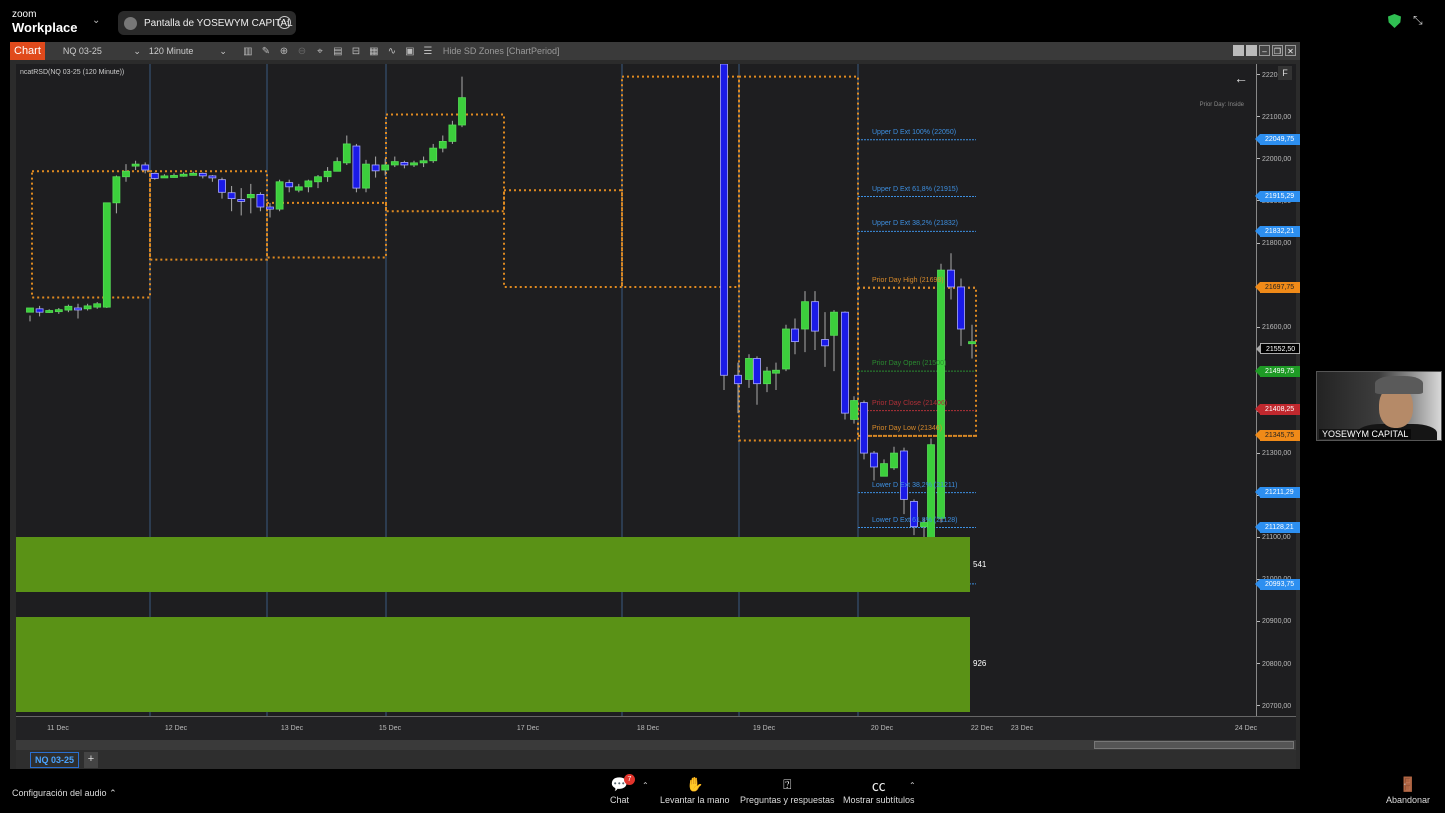  Describe the element at coordinates (1274, 453) in the screenshot. I see `y-tick-label: 21300,00` at that location.